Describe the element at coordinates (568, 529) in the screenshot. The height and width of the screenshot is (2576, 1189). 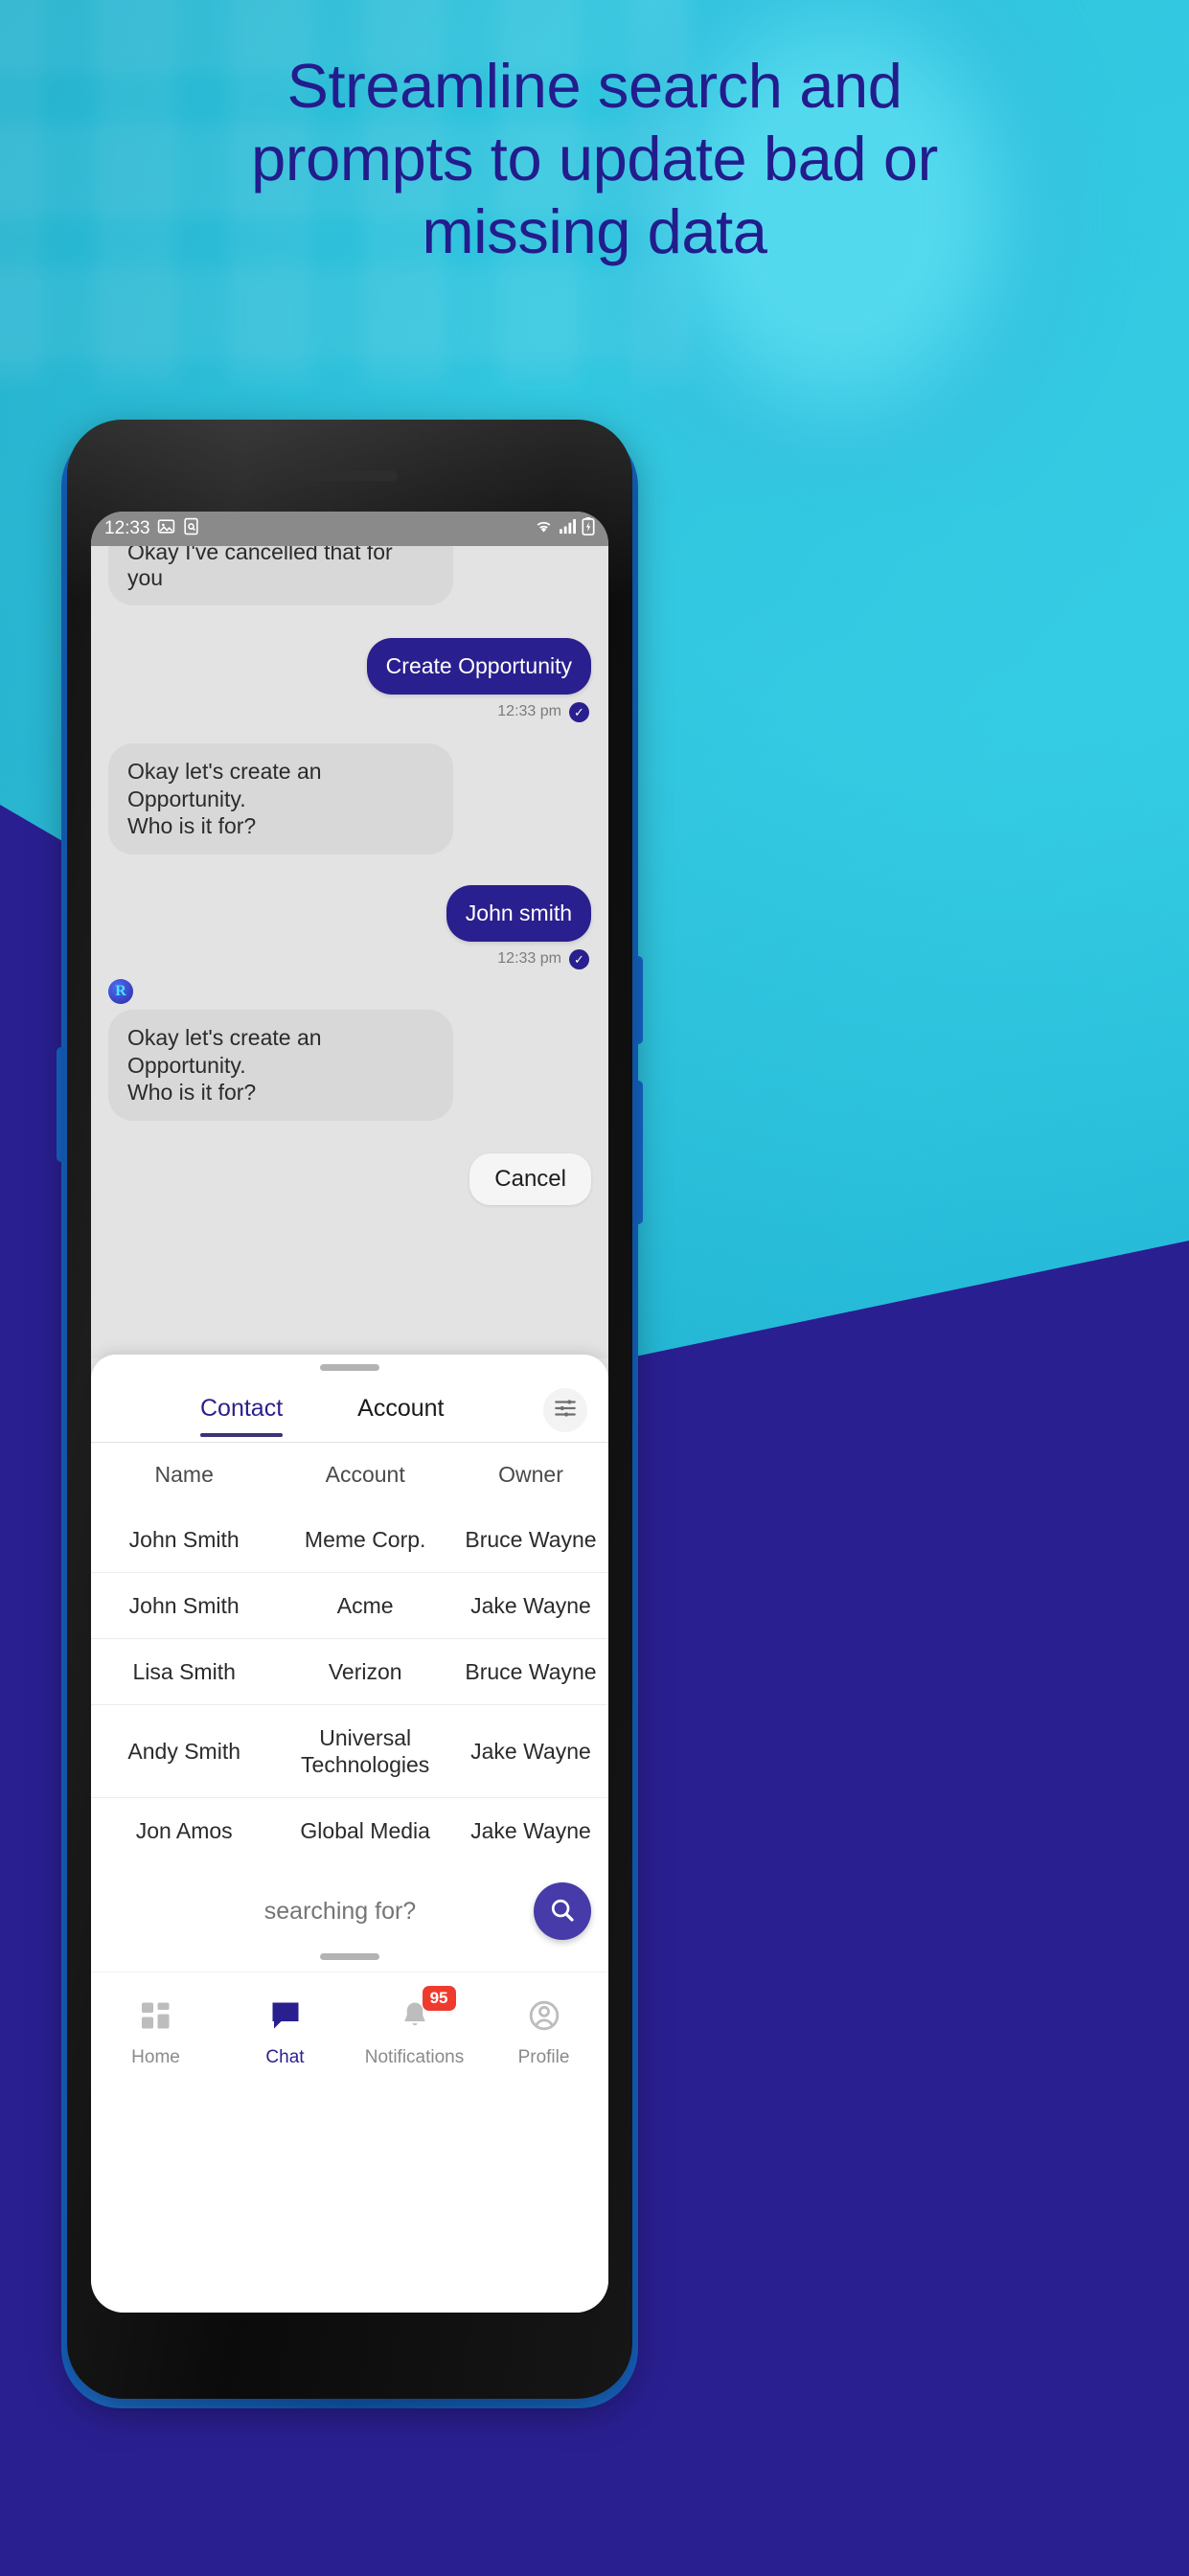
I see `signal-icon` at that location.